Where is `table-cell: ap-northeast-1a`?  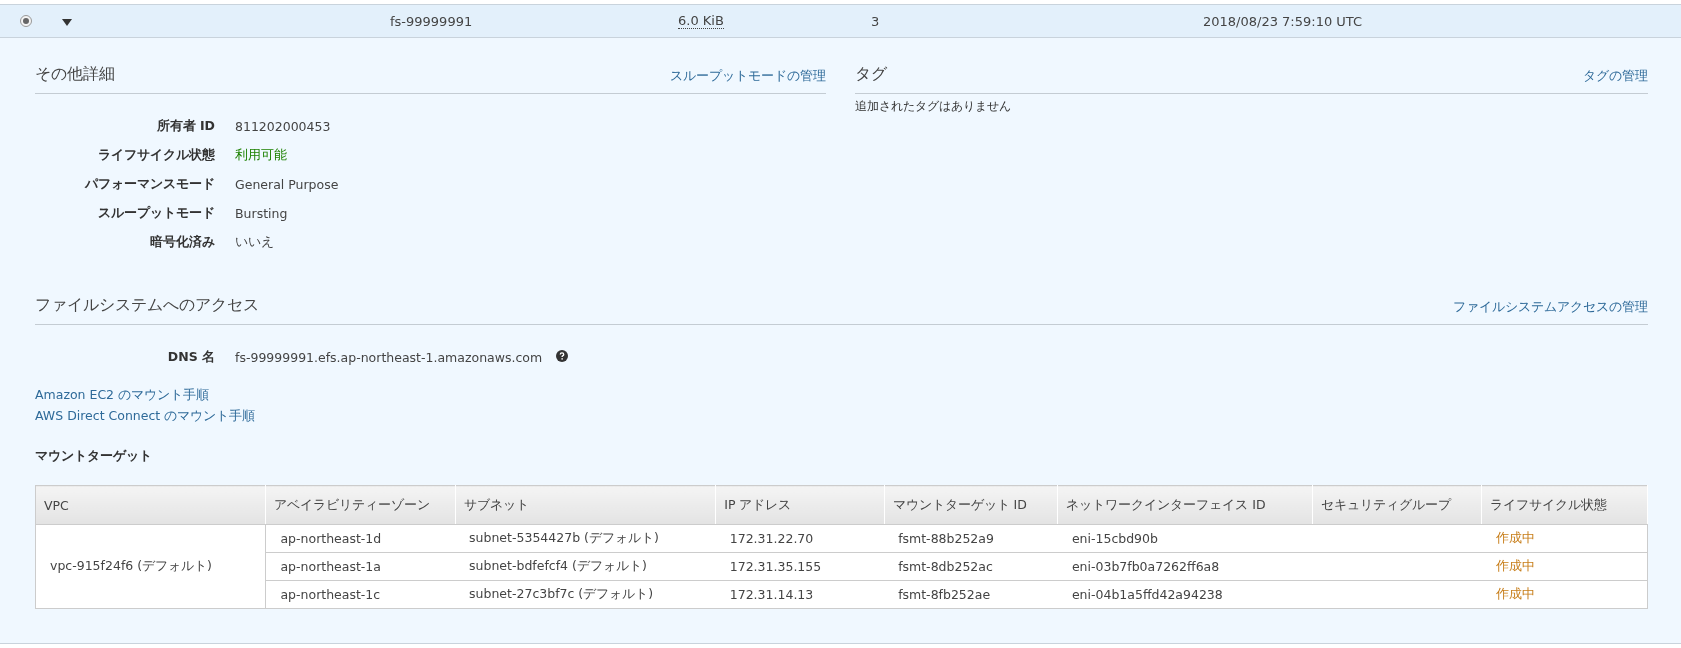 table-cell: ap-northeast-1a is located at coordinates (360, 566).